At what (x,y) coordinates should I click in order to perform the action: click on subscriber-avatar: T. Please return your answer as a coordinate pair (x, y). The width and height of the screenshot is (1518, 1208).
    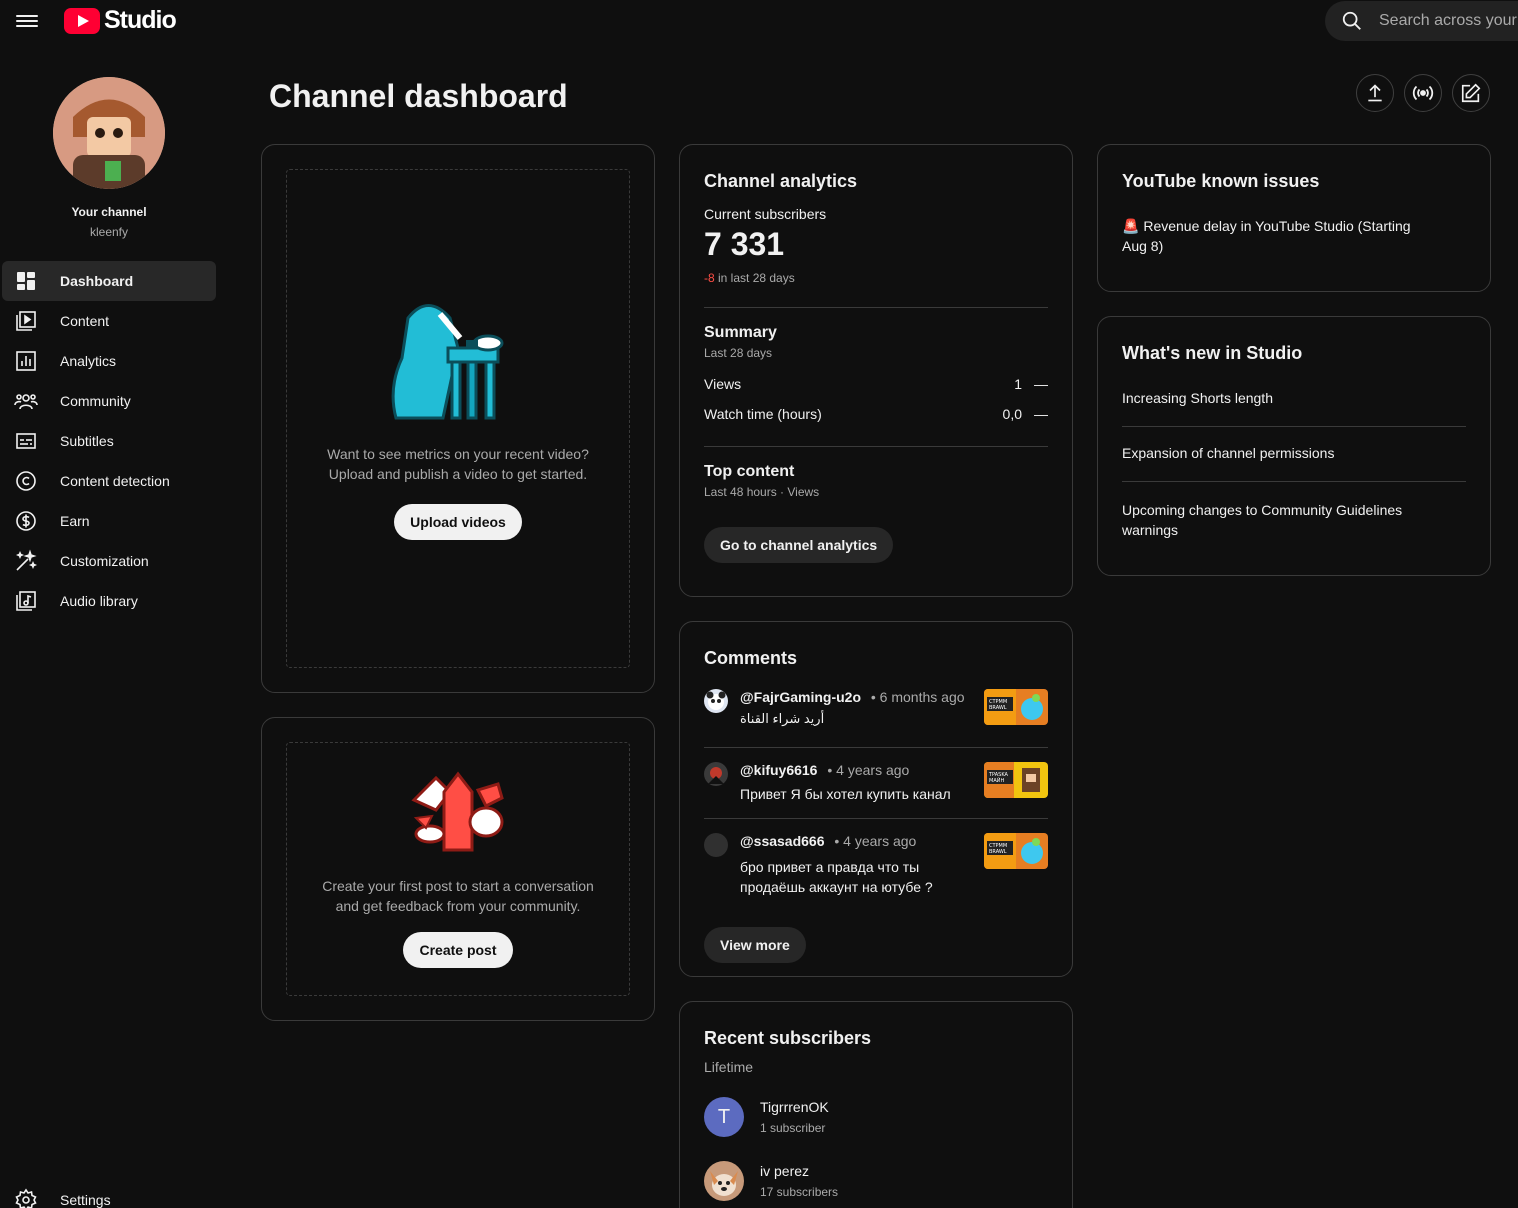
    Looking at the image, I should click on (724, 1117).